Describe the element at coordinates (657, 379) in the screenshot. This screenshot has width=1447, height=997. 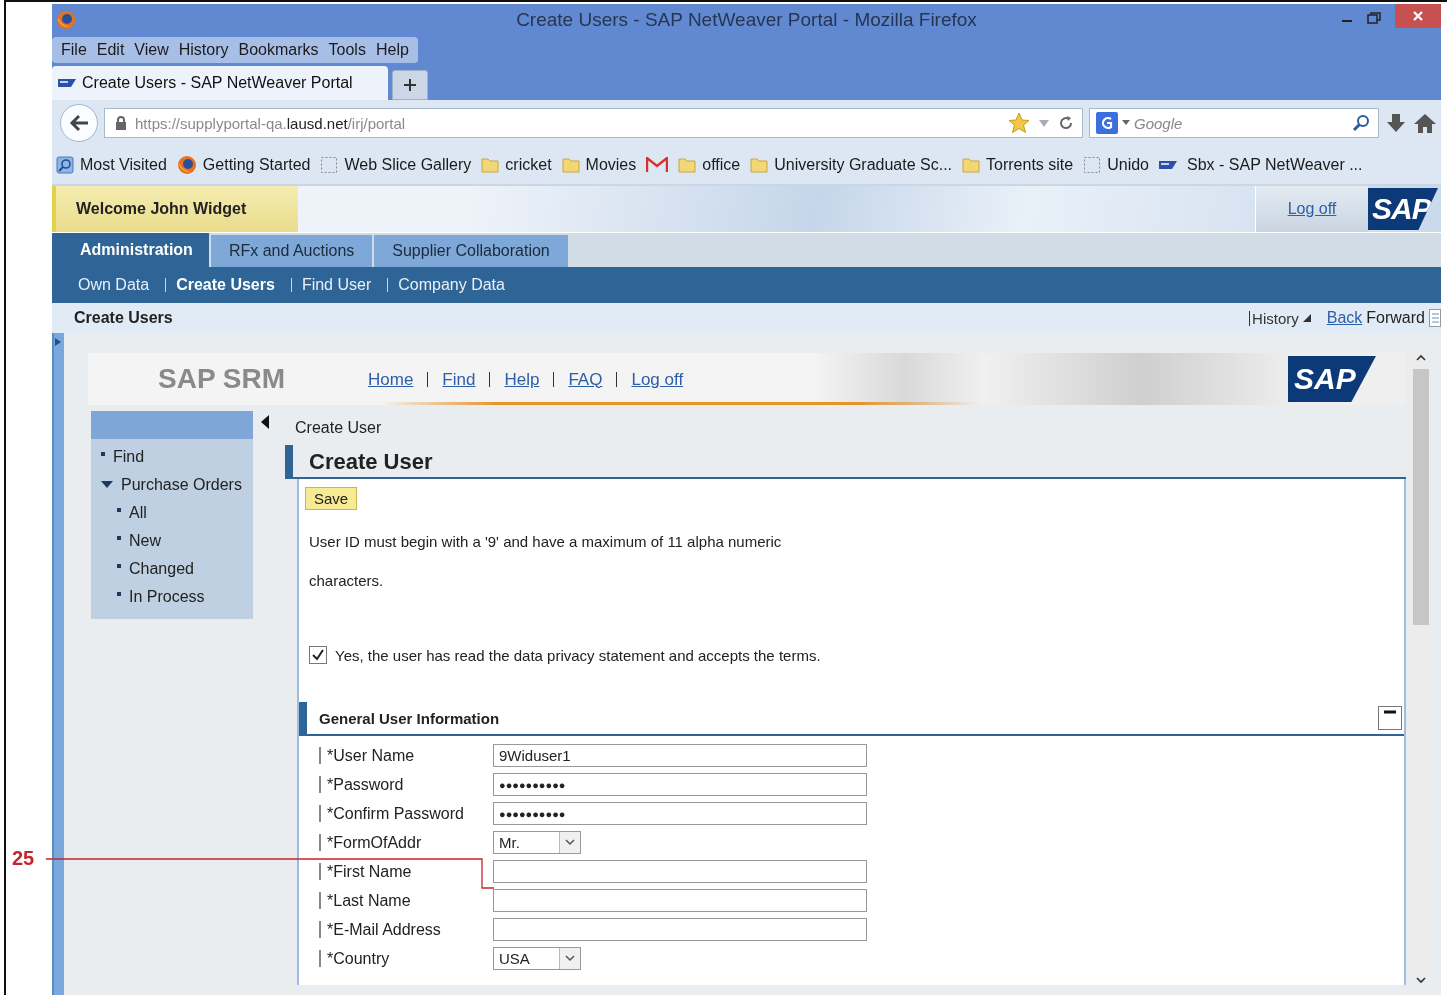
I see `header-link: Log off` at that location.